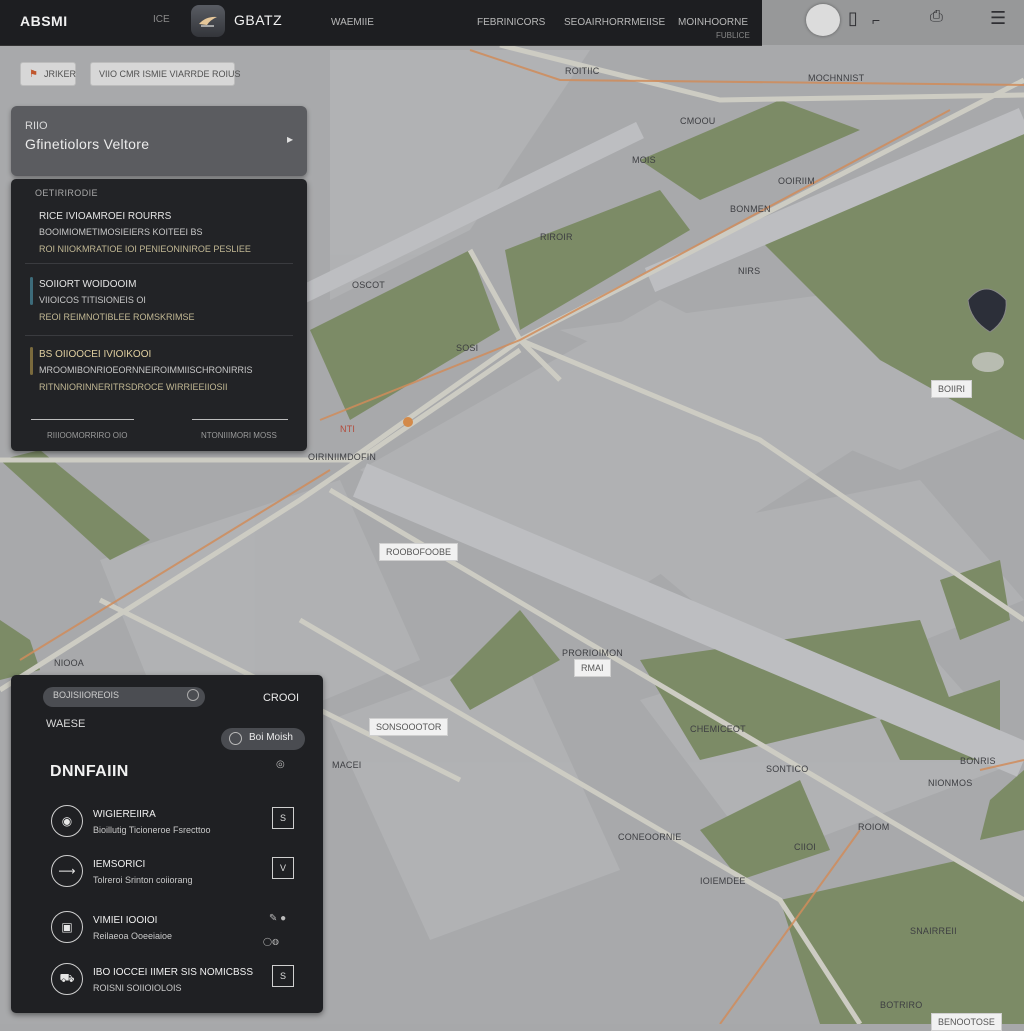 Image resolution: width=1024 pixels, height=1031 pixels. I want to click on breadcrumb-chip: VIIO CMR ISMIE VIARRDE ROIUS, so click(165, 74).